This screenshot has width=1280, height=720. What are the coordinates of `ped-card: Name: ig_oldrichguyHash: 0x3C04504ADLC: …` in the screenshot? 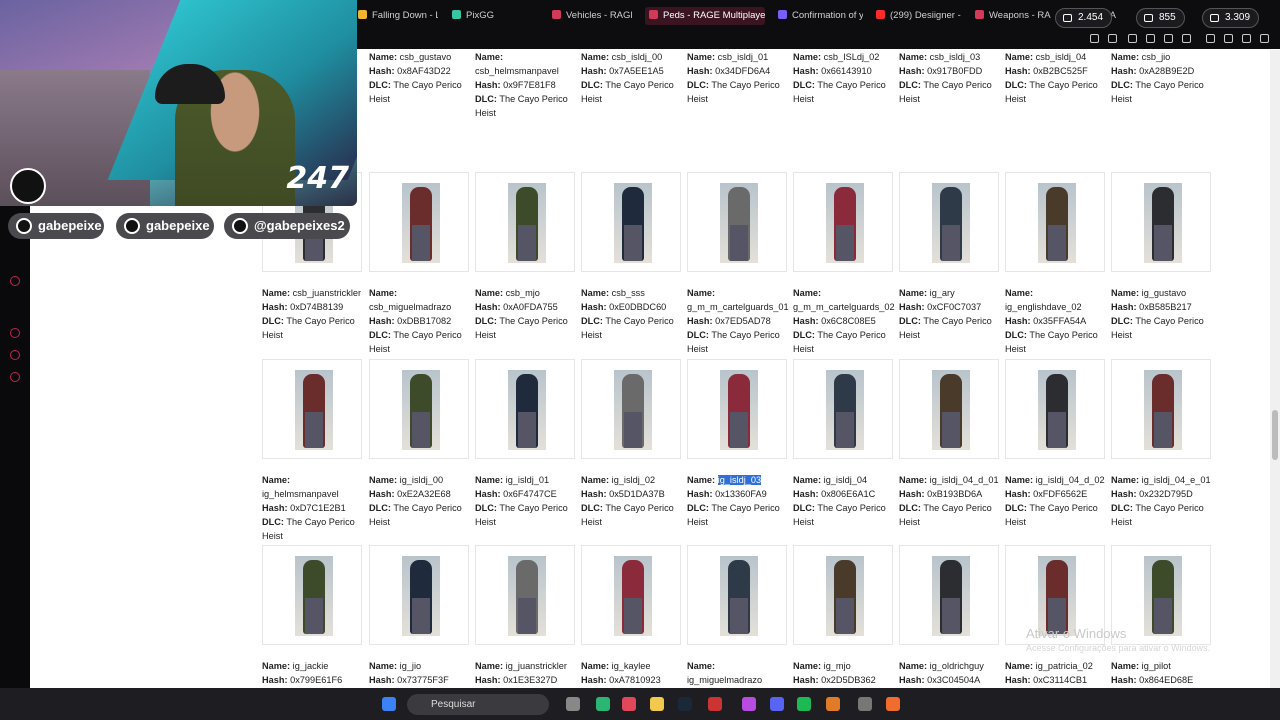 It's located at (950, 616).